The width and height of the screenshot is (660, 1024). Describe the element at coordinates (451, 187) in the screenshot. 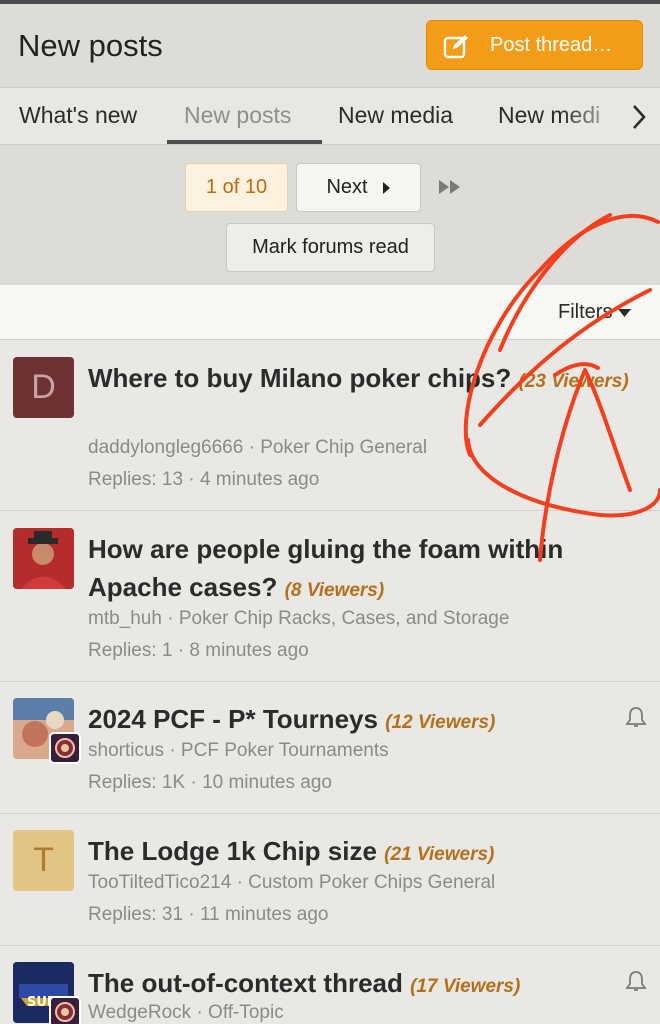

I see `last-page-icon` at that location.